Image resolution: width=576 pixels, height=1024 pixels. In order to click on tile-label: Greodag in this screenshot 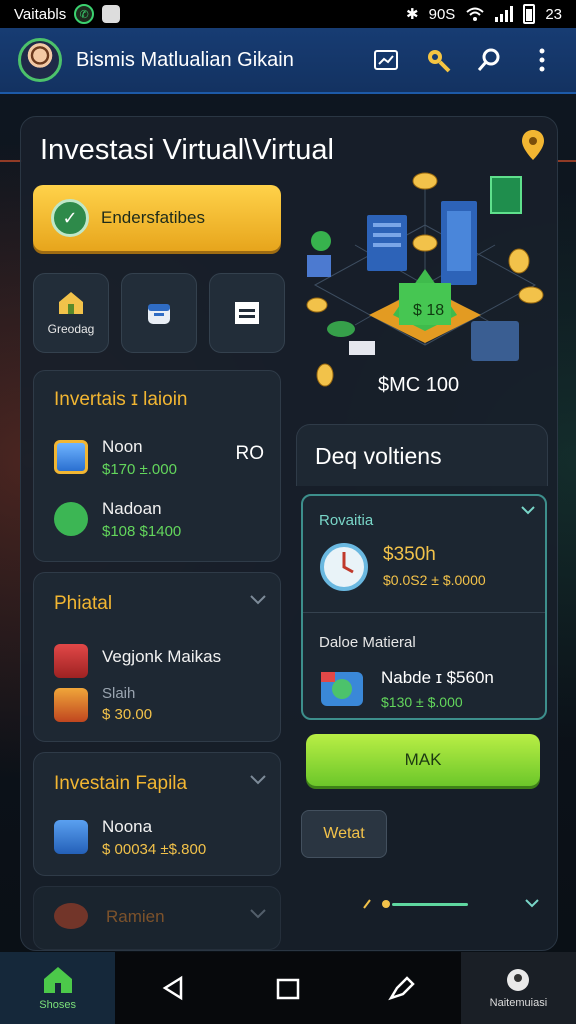, I will do `click(71, 329)`.